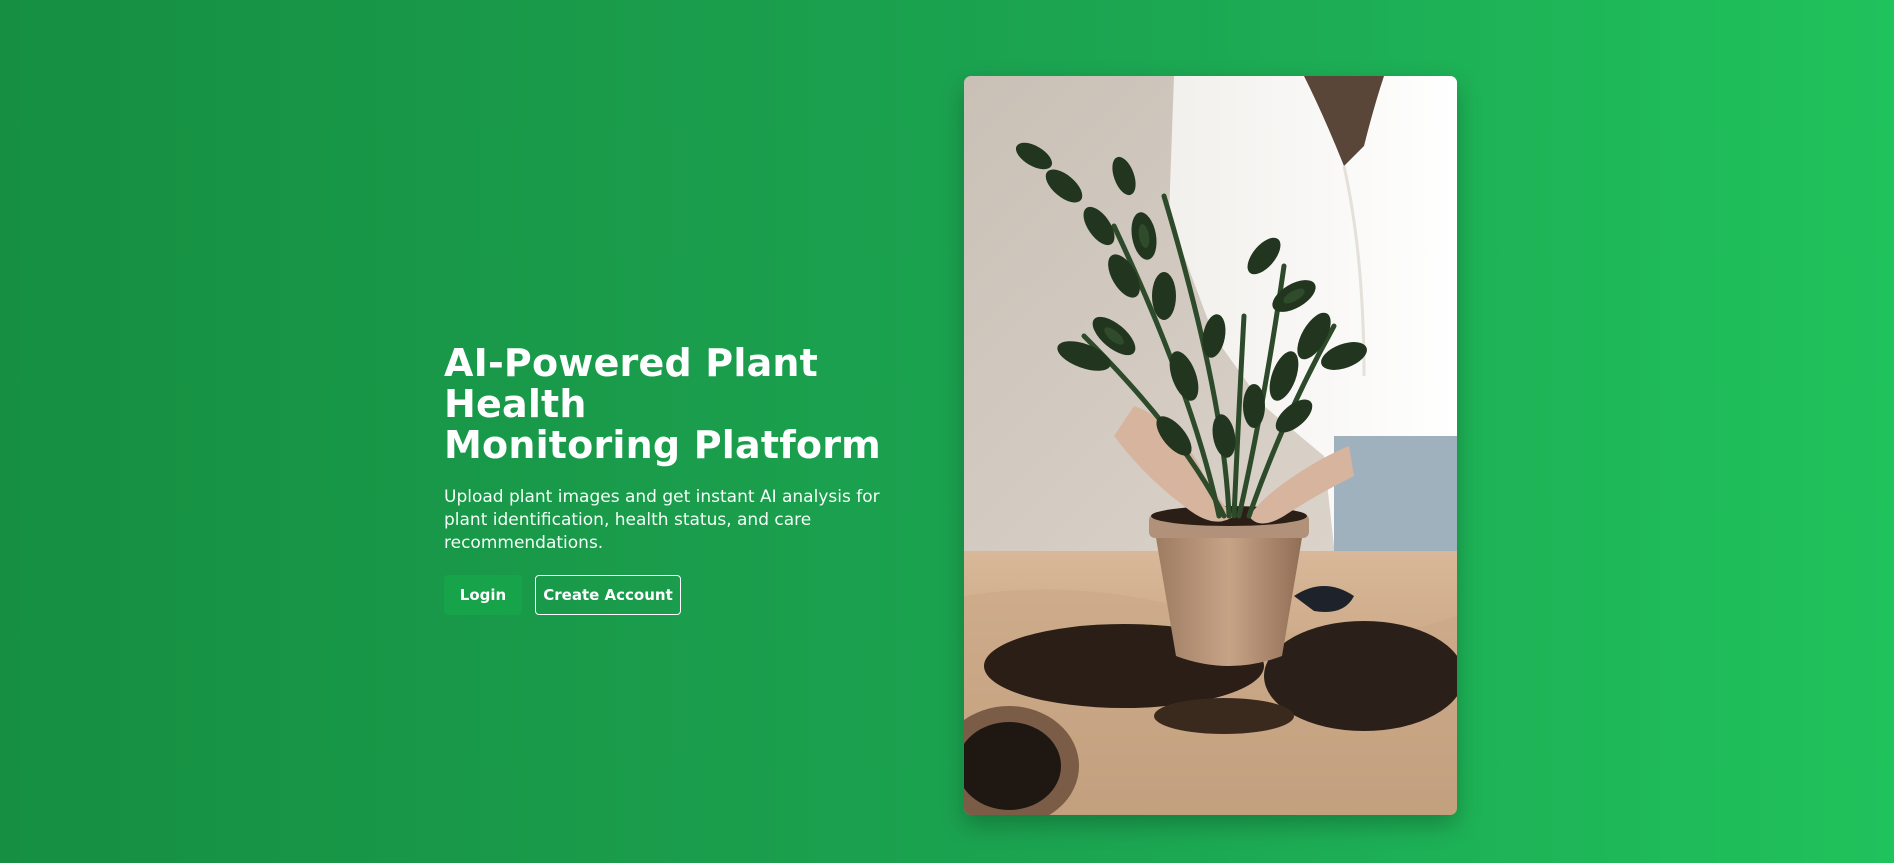 This screenshot has height=863, width=1894. I want to click on hero-title-line-2: Monitoring Platform, so click(662, 445).